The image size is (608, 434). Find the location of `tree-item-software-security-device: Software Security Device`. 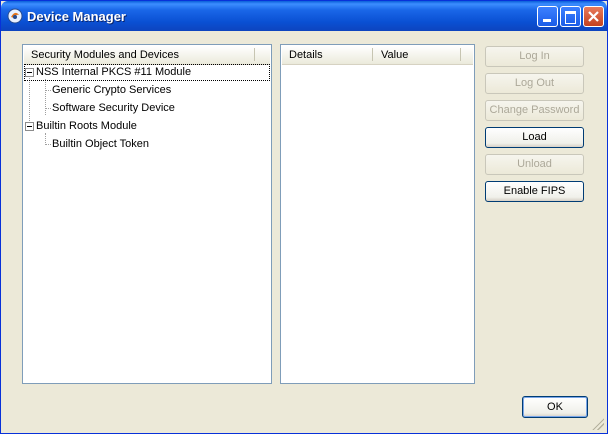

tree-item-software-security-device: Software Security Device is located at coordinates (113, 108).